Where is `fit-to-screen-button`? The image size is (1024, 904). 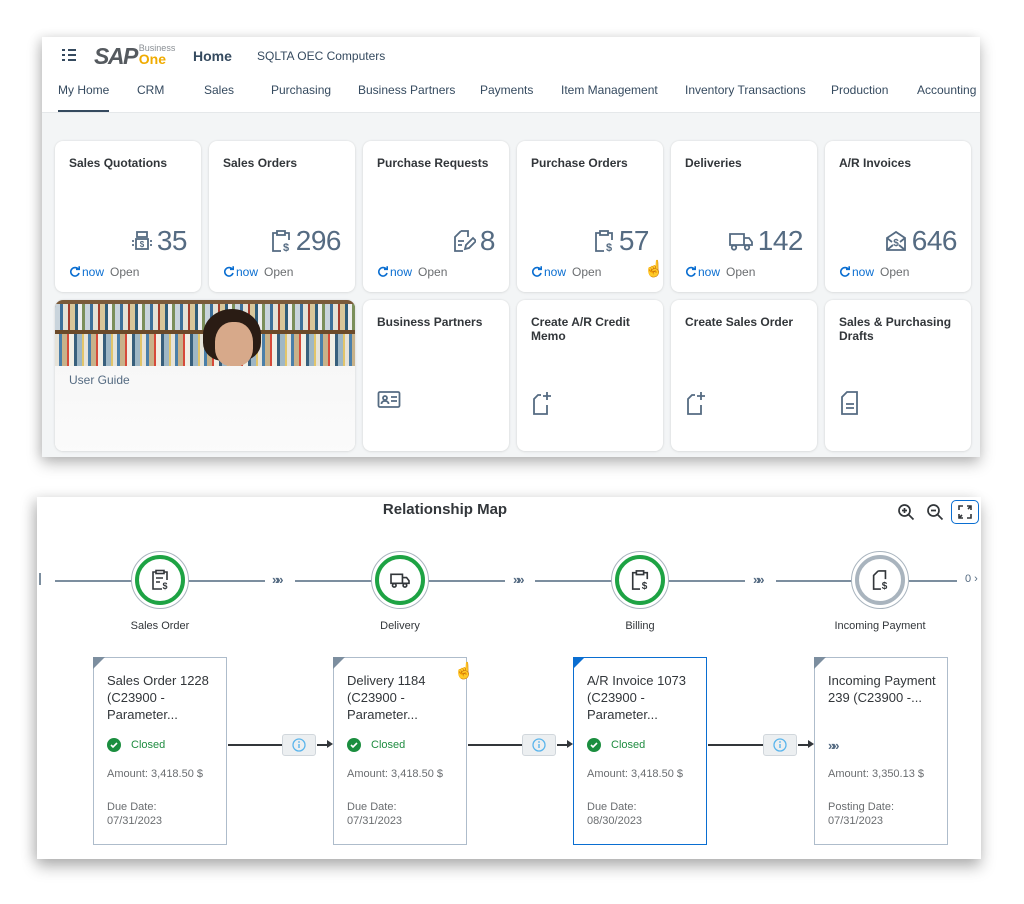
fit-to-screen-button is located at coordinates (965, 512).